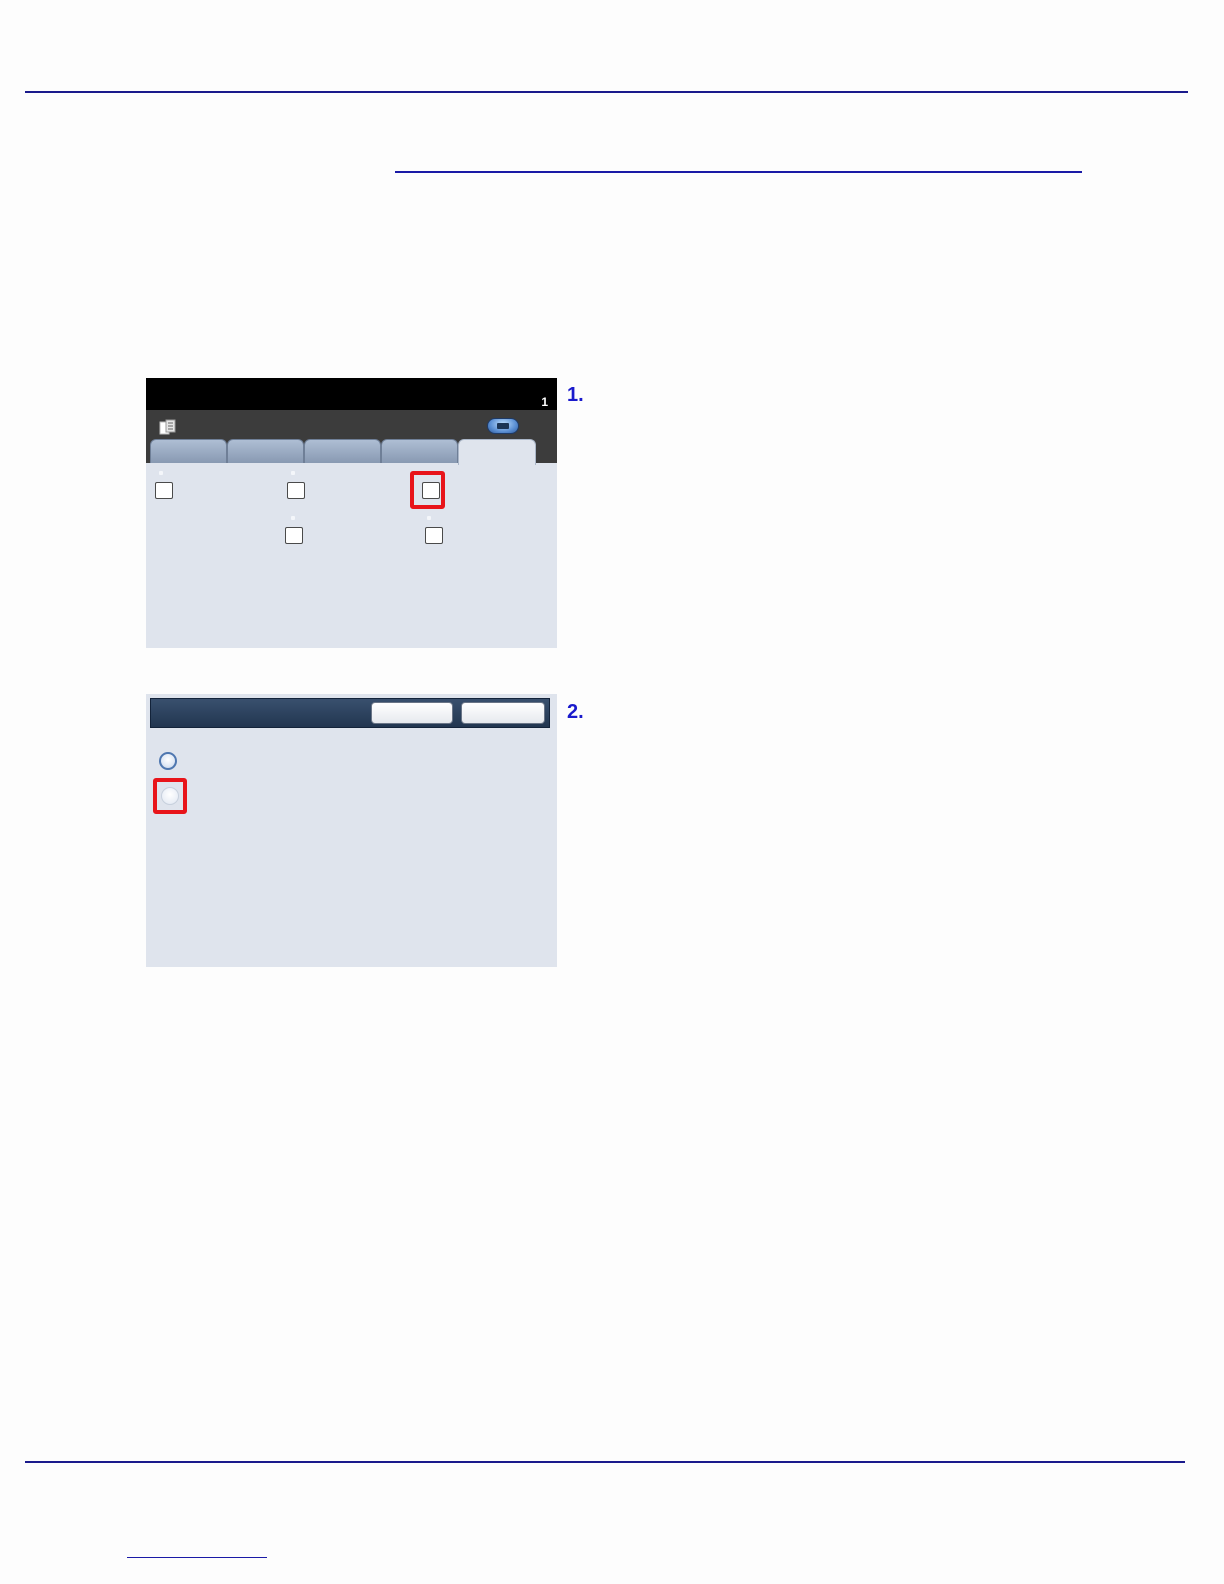  What do you see at coordinates (738, 172) in the screenshot?
I see `section-link-underline` at bounding box center [738, 172].